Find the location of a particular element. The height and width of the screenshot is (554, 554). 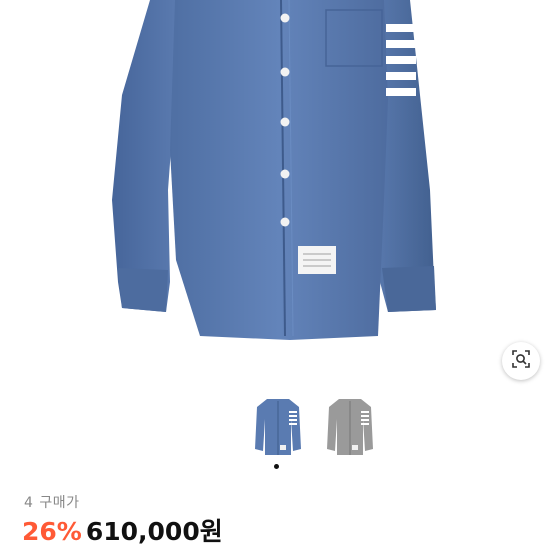

lens-search-icon is located at coordinates (521, 361).